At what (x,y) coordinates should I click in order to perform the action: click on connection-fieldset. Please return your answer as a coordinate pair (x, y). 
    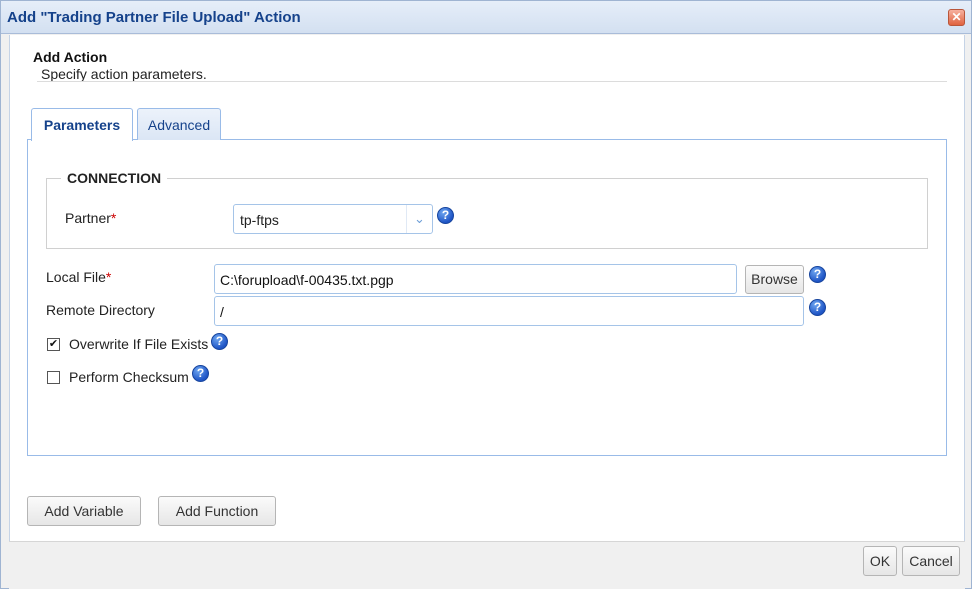
    Looking at the image, I should click on (487, 213).